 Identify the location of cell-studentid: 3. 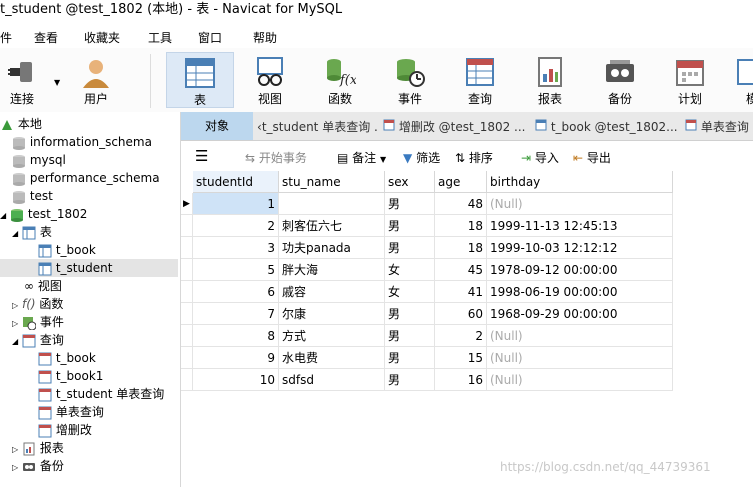
(236, 248).